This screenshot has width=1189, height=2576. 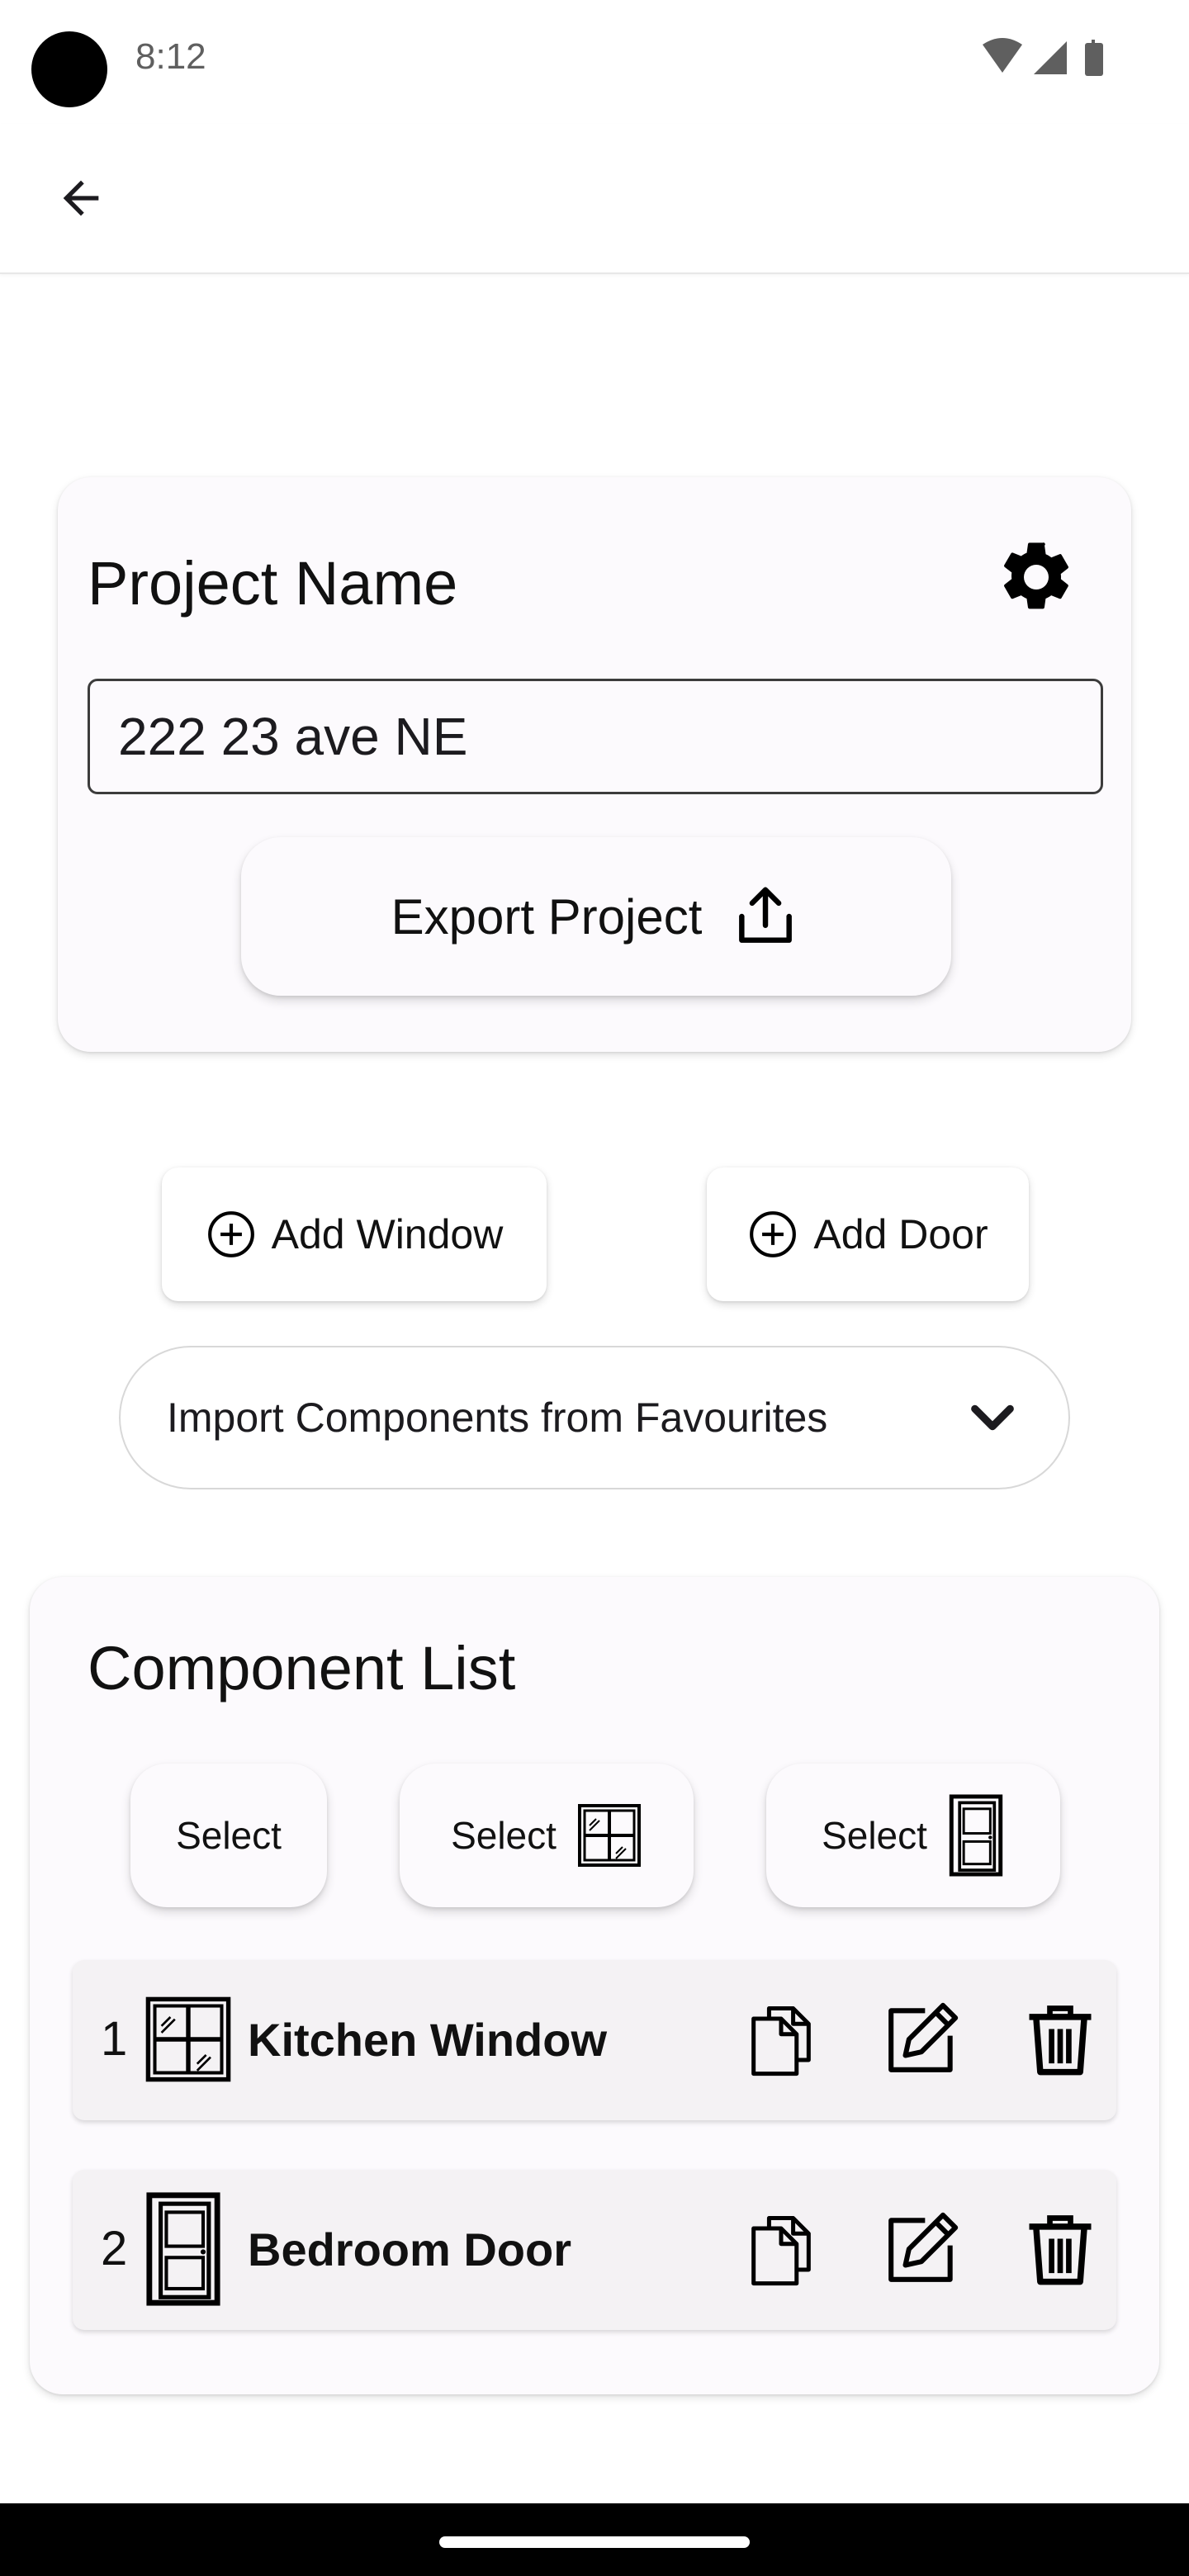 I want to click on import-favourites-dropdown: Import Components from Favourites, so click(x=594, y=1417).